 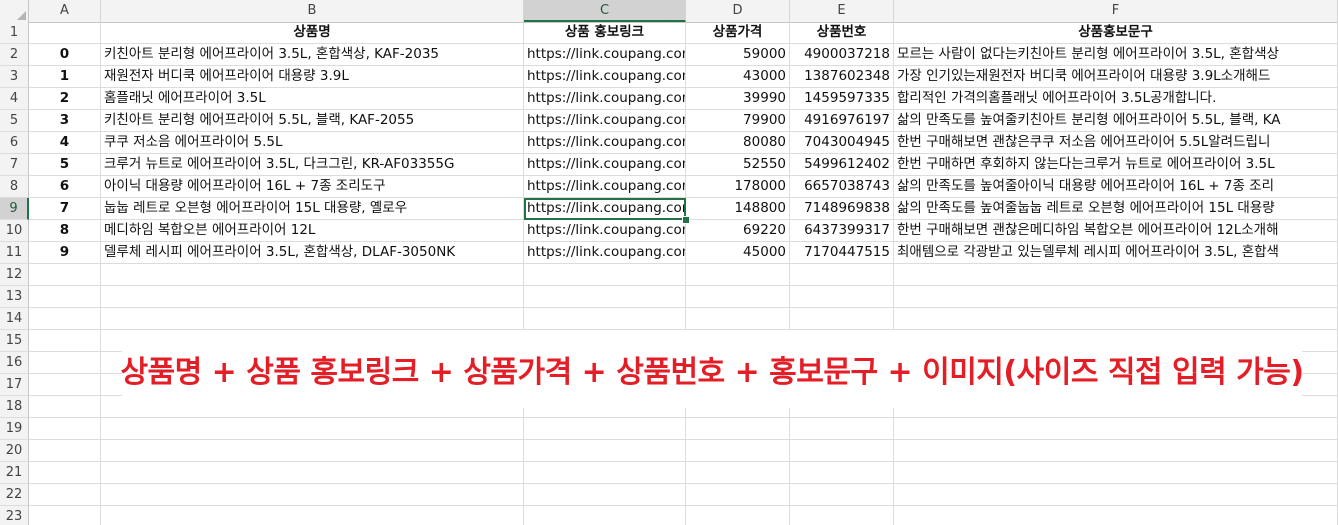 I want to click on select-all-corner, so click(x=14, y=11).